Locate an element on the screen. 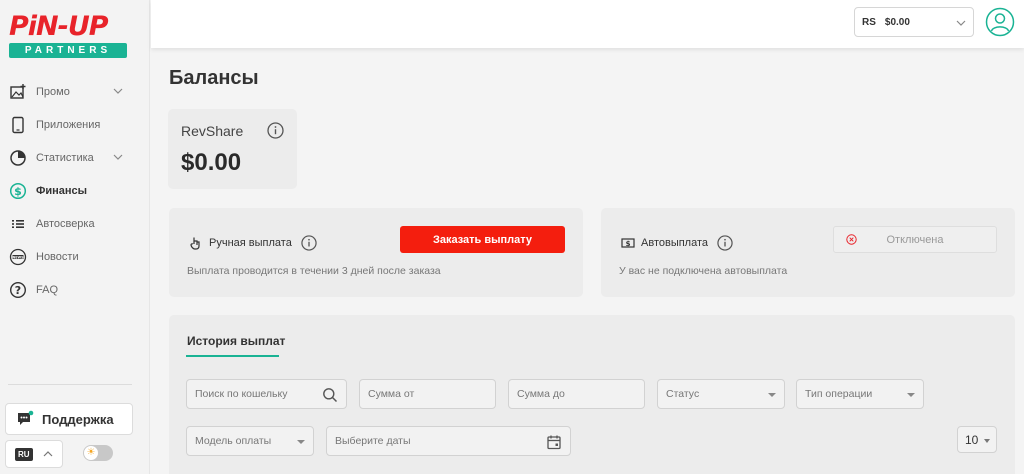 This screenshot has width=1024, height=474. news-icon: NEWS is located at coordinates (18, 257).